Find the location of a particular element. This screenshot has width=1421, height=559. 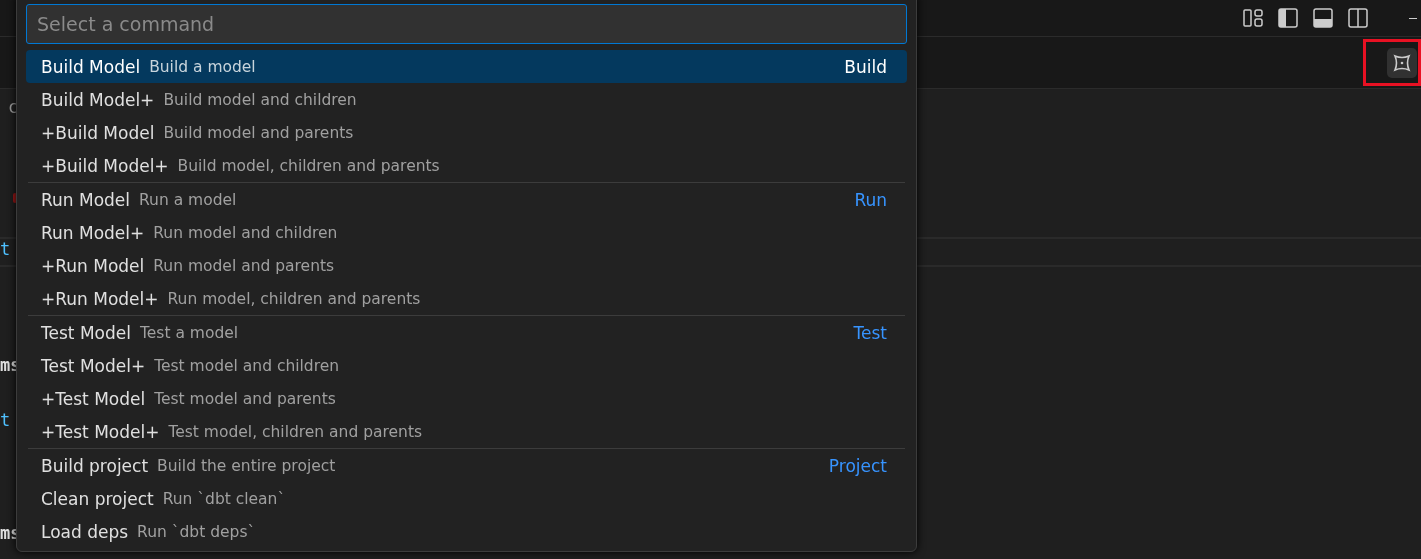

command-description: Test model, children and parents is located at coordinates (296, 431).